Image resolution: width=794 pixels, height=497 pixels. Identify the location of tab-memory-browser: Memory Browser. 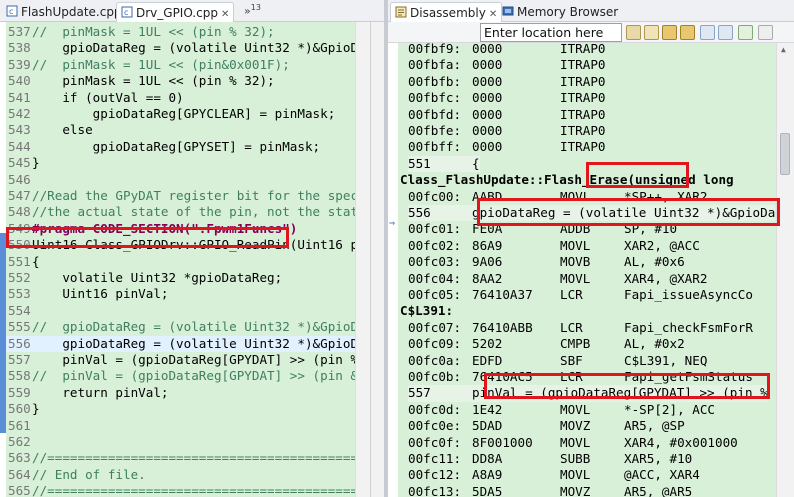
(560, 12).